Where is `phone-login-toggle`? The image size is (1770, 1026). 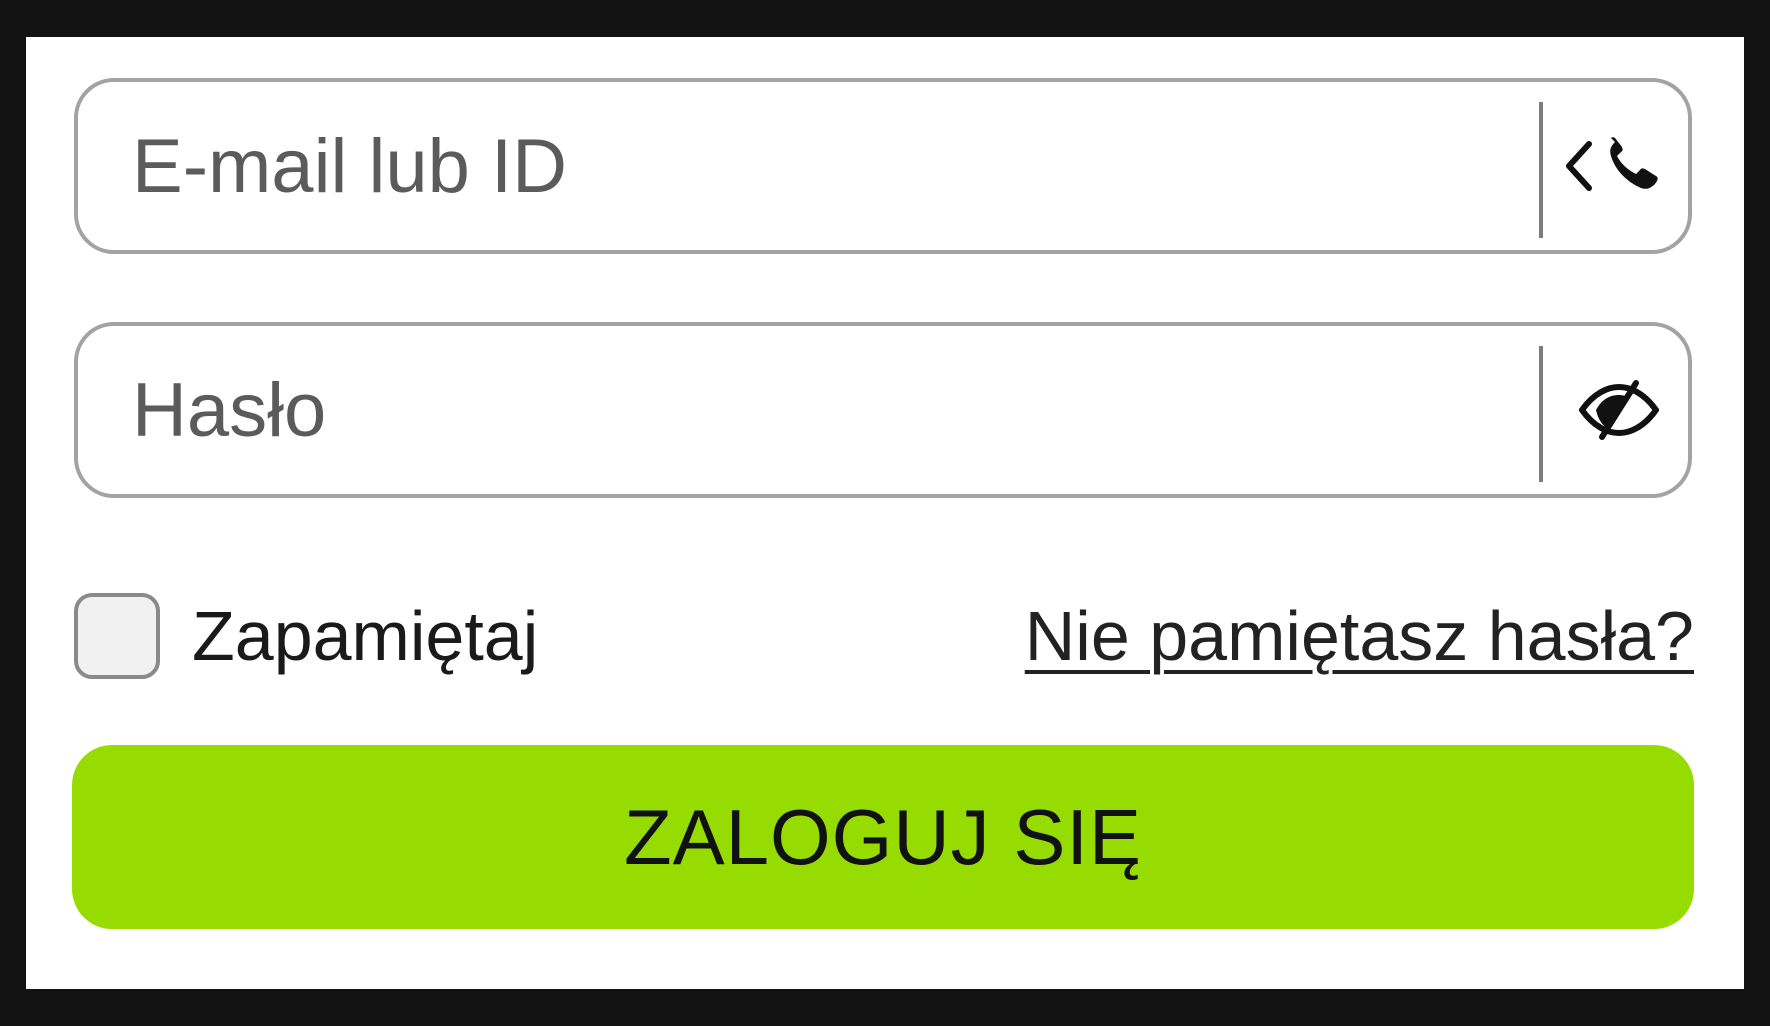 phone-login-toggle is located at coordinates (1619, 166).